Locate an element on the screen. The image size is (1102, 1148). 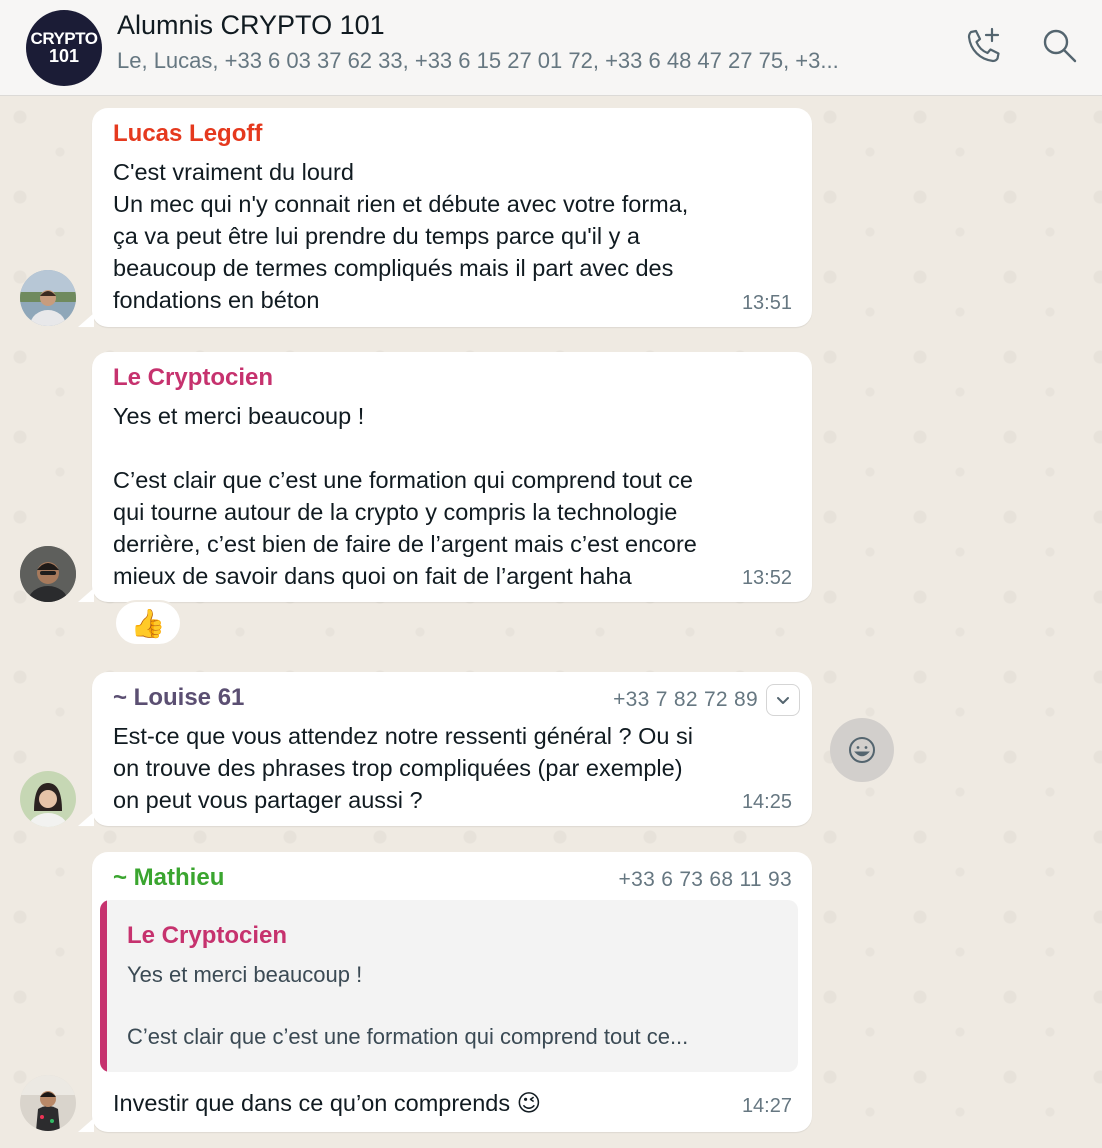
add-call-icon is located at coordinates (984, 46).